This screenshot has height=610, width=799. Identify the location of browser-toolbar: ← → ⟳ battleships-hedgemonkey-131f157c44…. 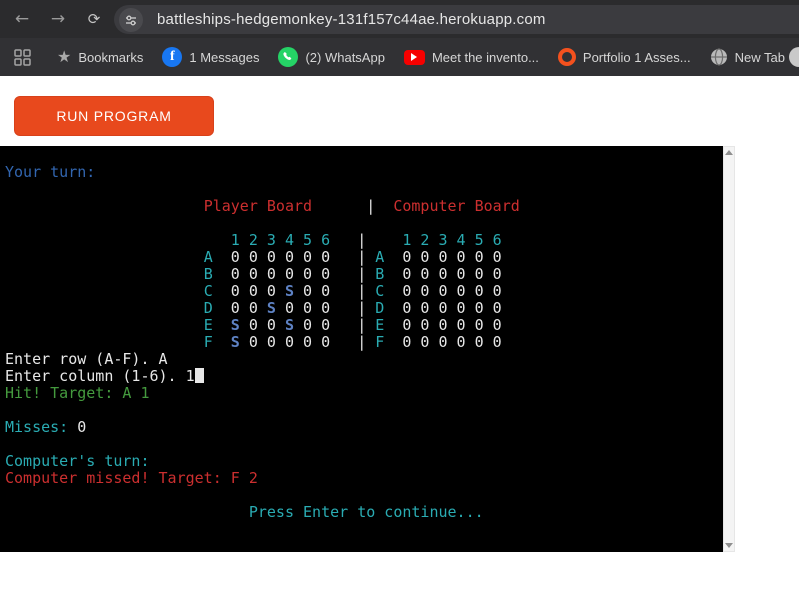
(399, 19).